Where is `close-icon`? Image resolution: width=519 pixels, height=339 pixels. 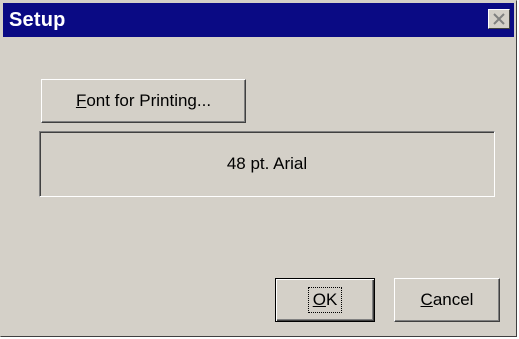
close-icon is located at coordinates (499, 19).